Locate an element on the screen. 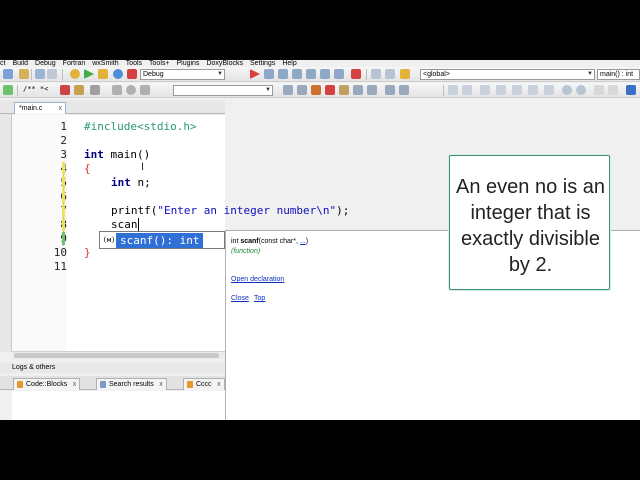  top-link: Top is located at coordinates (259, 298).